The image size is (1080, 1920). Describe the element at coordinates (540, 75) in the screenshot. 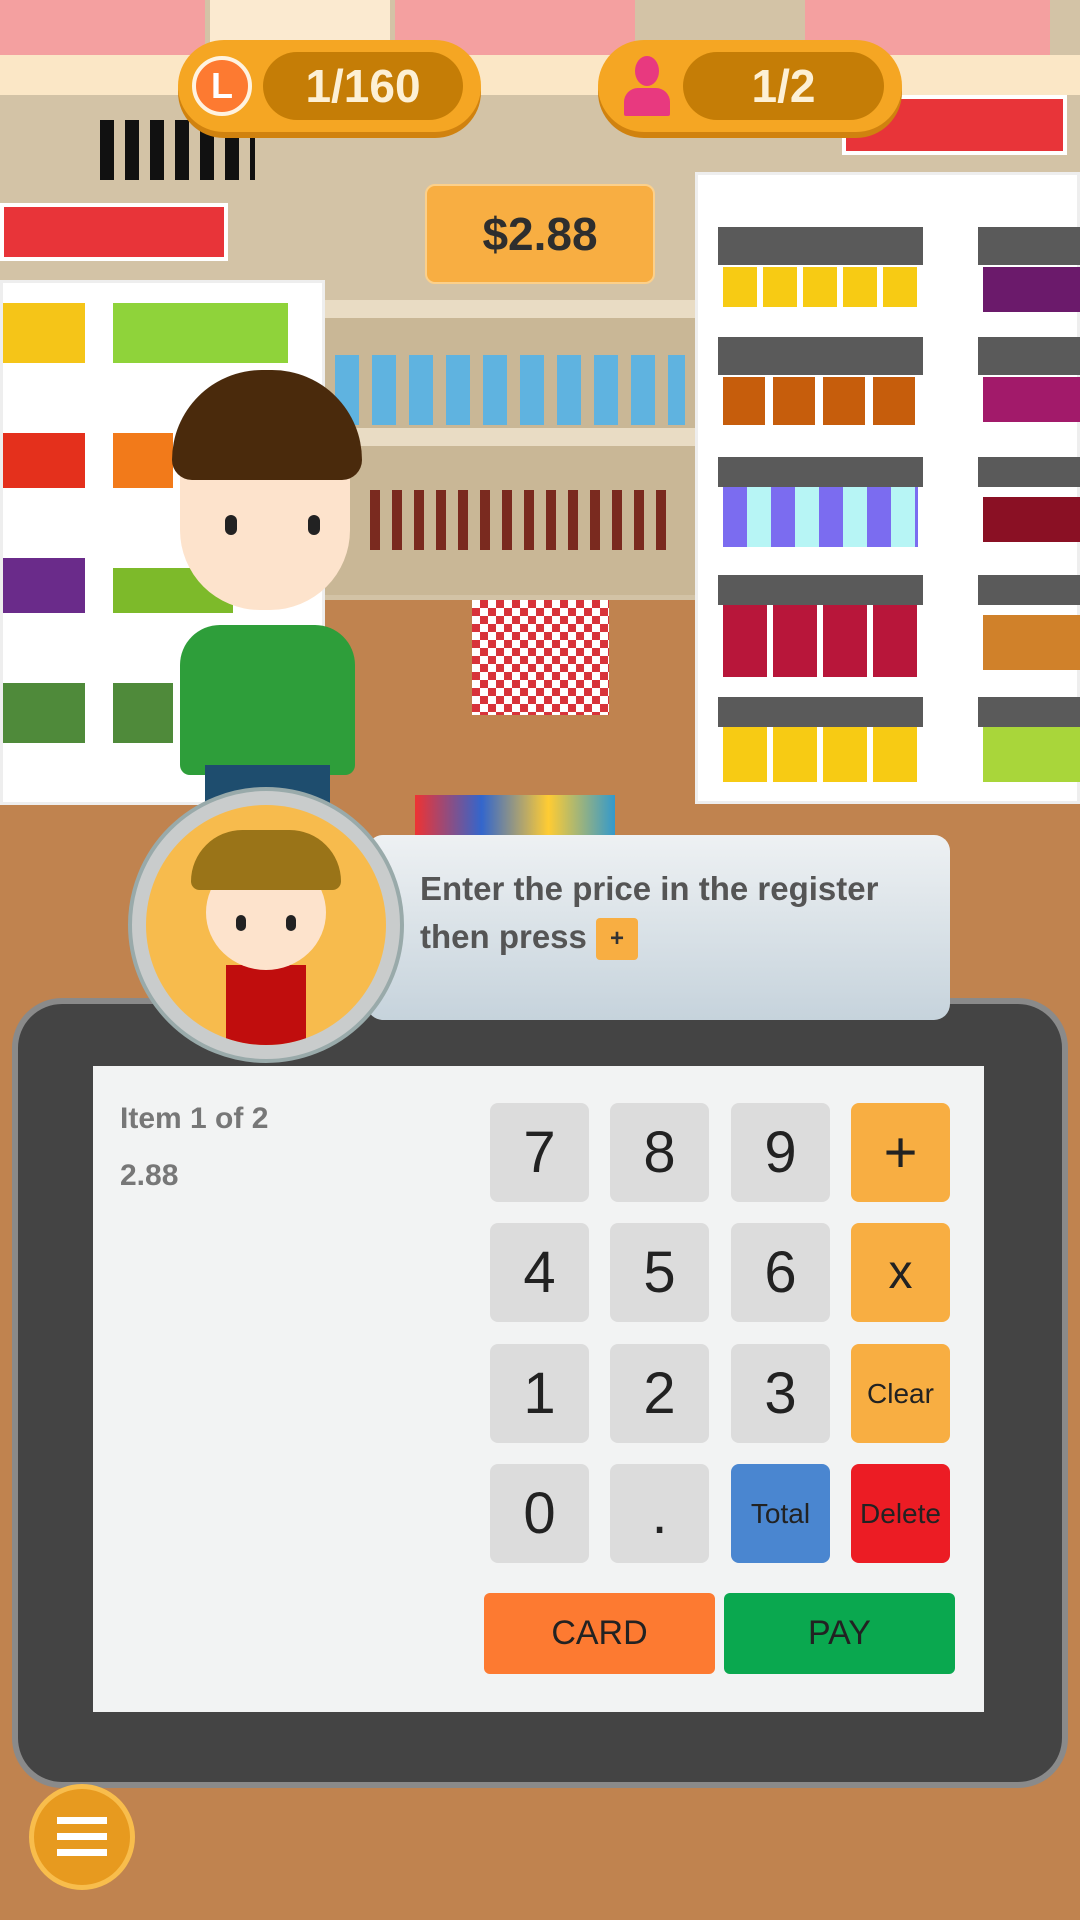

I see `wall-trim` at that location.